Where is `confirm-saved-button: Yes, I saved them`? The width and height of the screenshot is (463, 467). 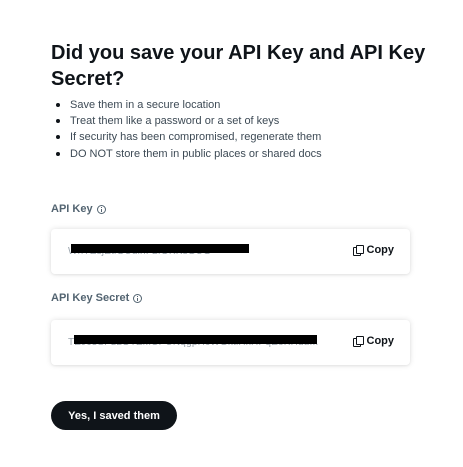 confirm-saved-button: Yes, I saved them is located at coordinates (114, 415).